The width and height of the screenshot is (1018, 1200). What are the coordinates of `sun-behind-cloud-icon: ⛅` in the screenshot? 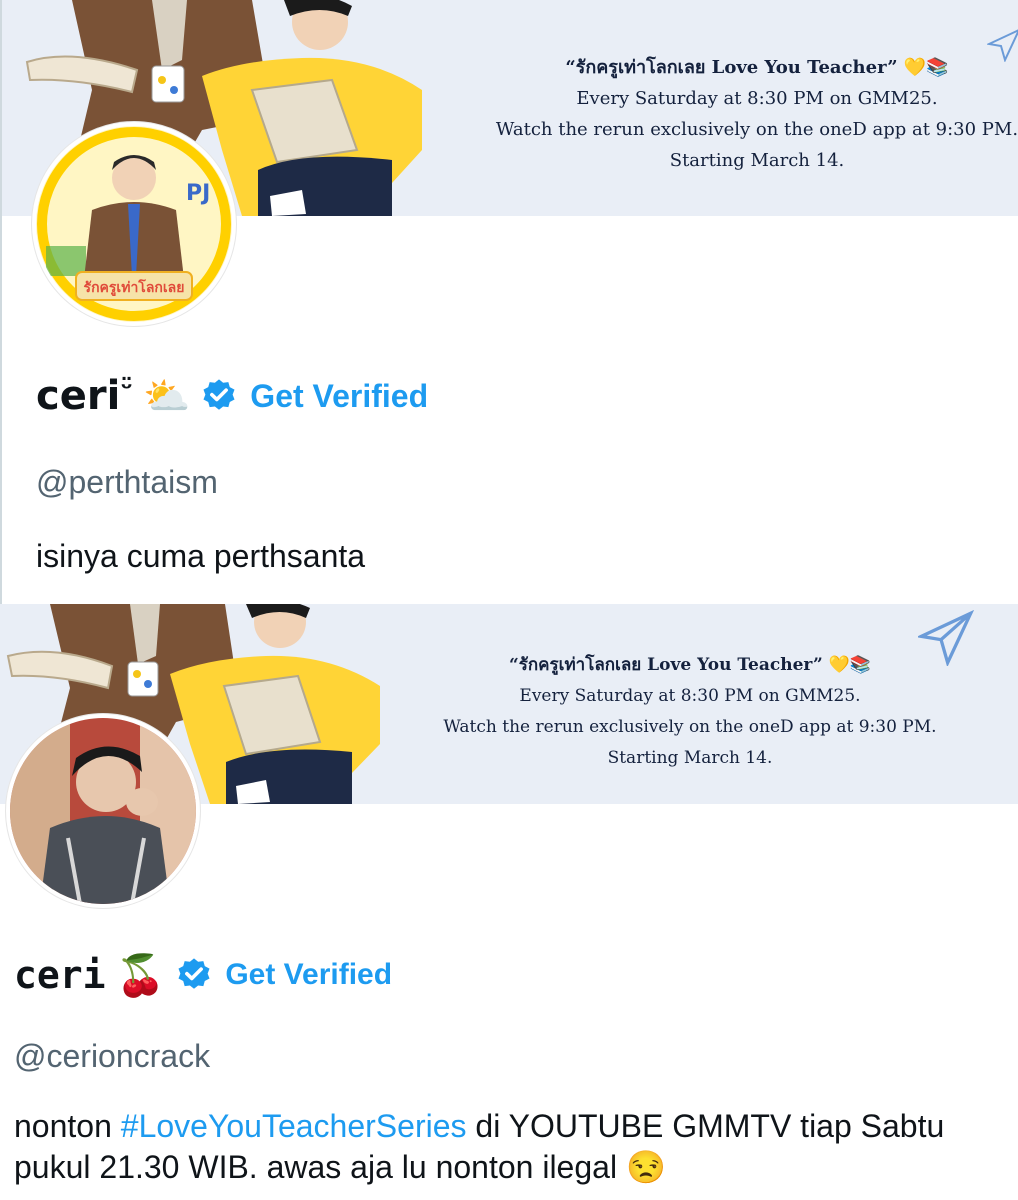 It's located at (166, 395).